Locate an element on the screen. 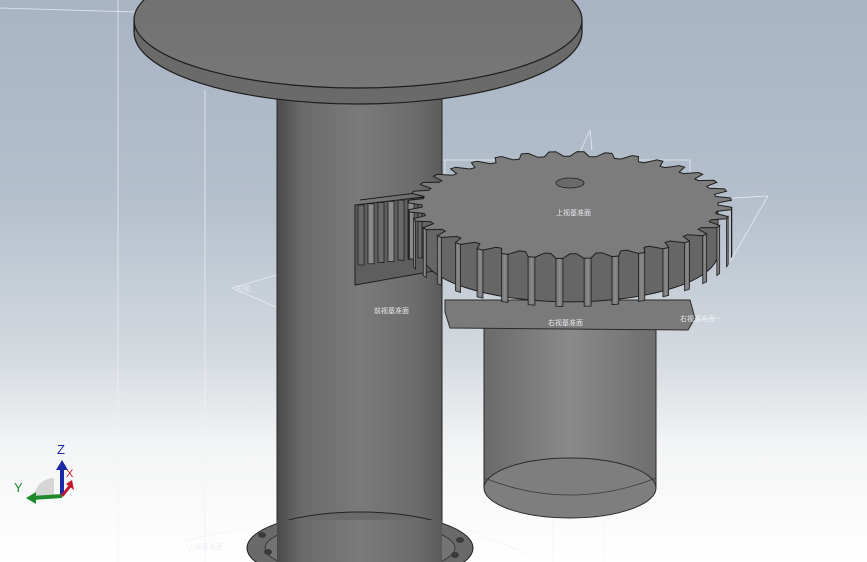  plane-label-right-2: 右视 is located at coordinates (243, 289).